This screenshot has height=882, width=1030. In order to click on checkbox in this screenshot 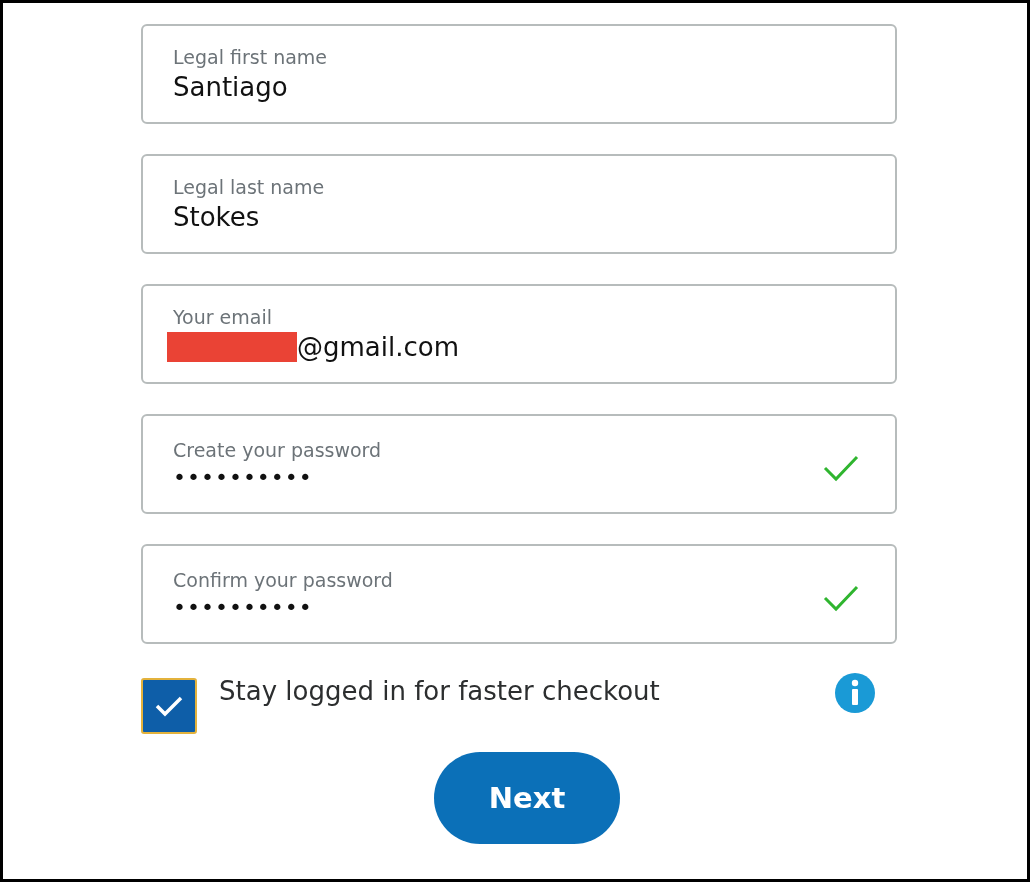, I will do `click(169, 706)`.